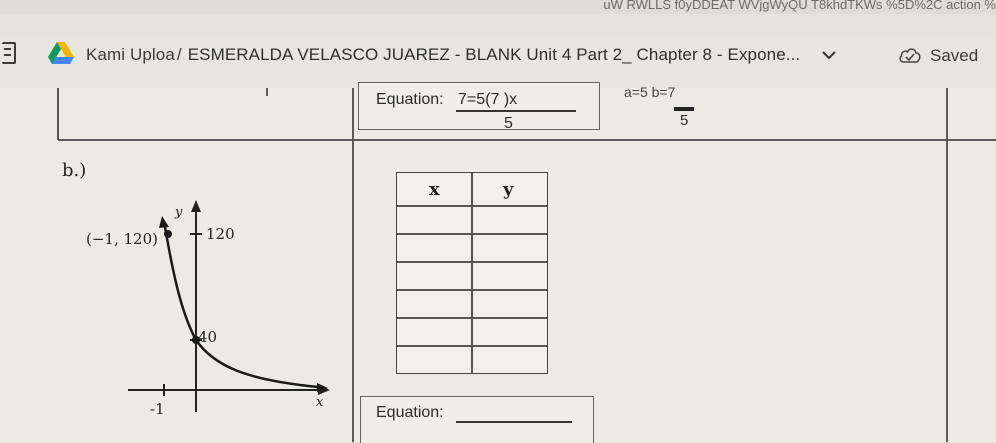 The image size is (996, 443). I want to click on top-equation-denominator: 5, so click(508, 124).